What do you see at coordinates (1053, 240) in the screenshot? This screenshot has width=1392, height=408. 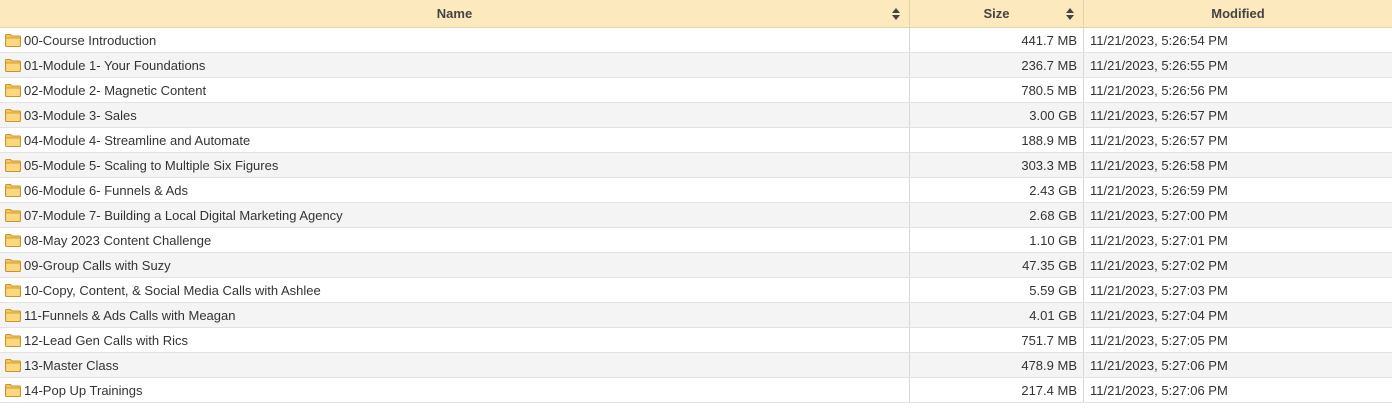 I see `size-value: 1.10 GB` at bounding box center [1053, 240].